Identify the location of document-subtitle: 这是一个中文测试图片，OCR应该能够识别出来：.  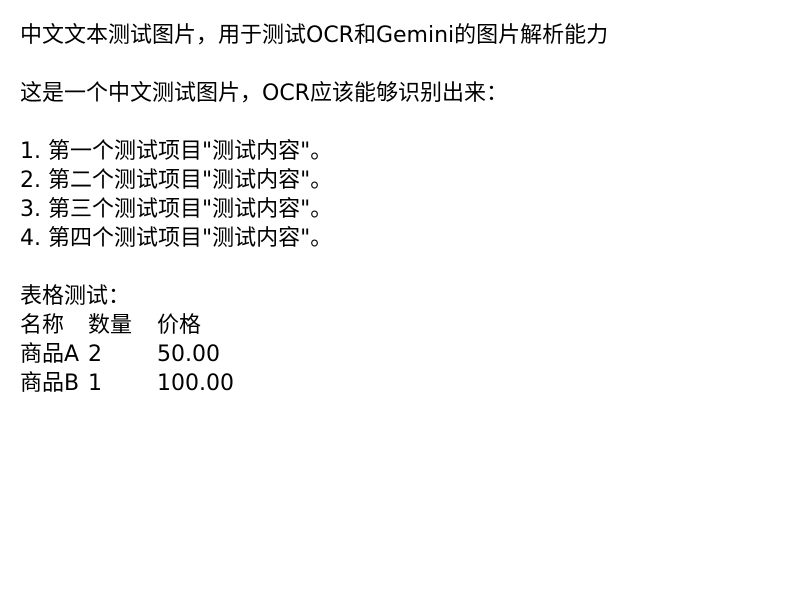
(264, 93).